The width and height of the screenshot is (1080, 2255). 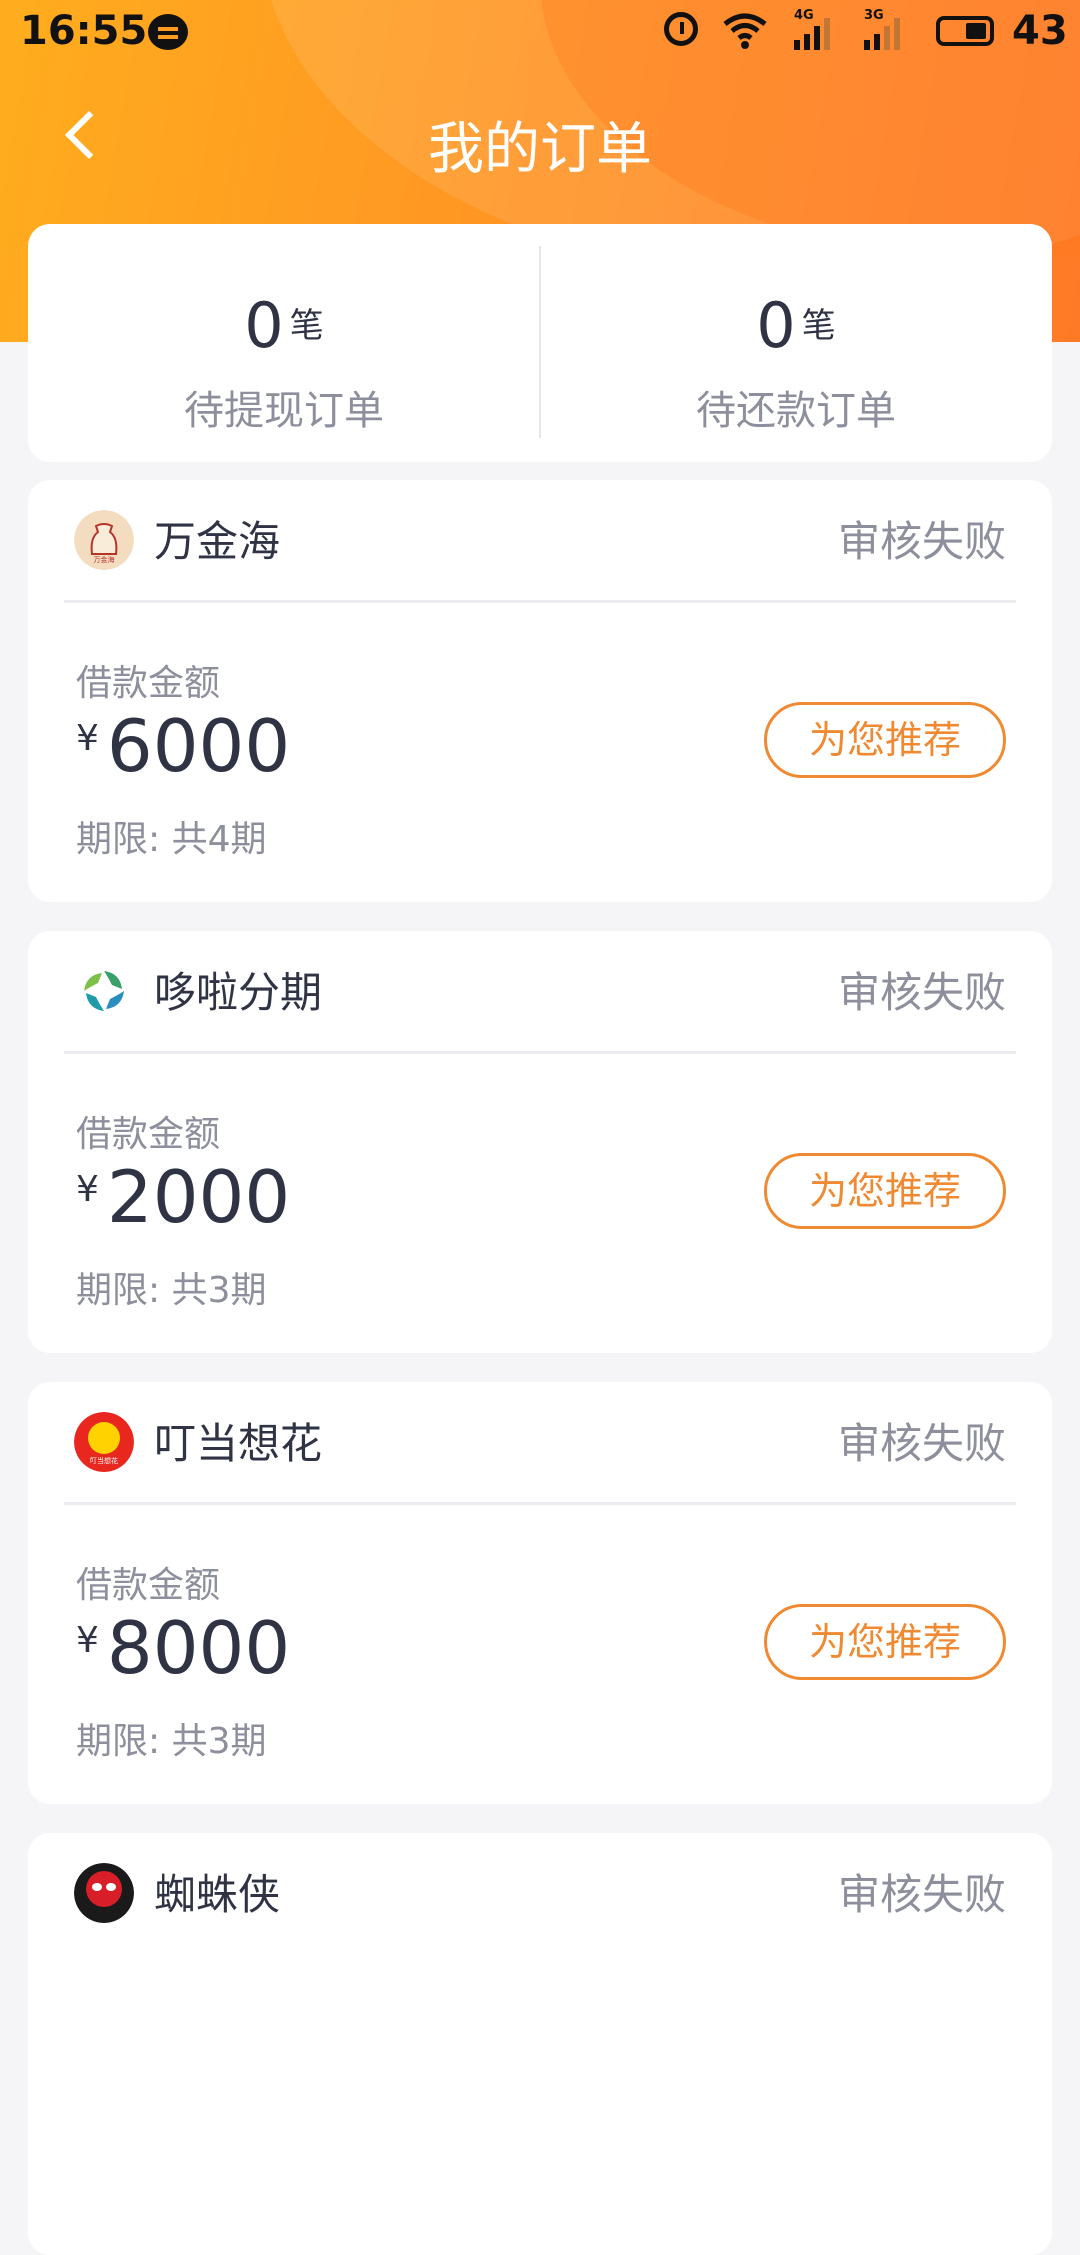 What do you see at coordinates (238, 992) in the screenshot?
I see `lender-name: 哆啦分期` at bounding box center [238, 992].